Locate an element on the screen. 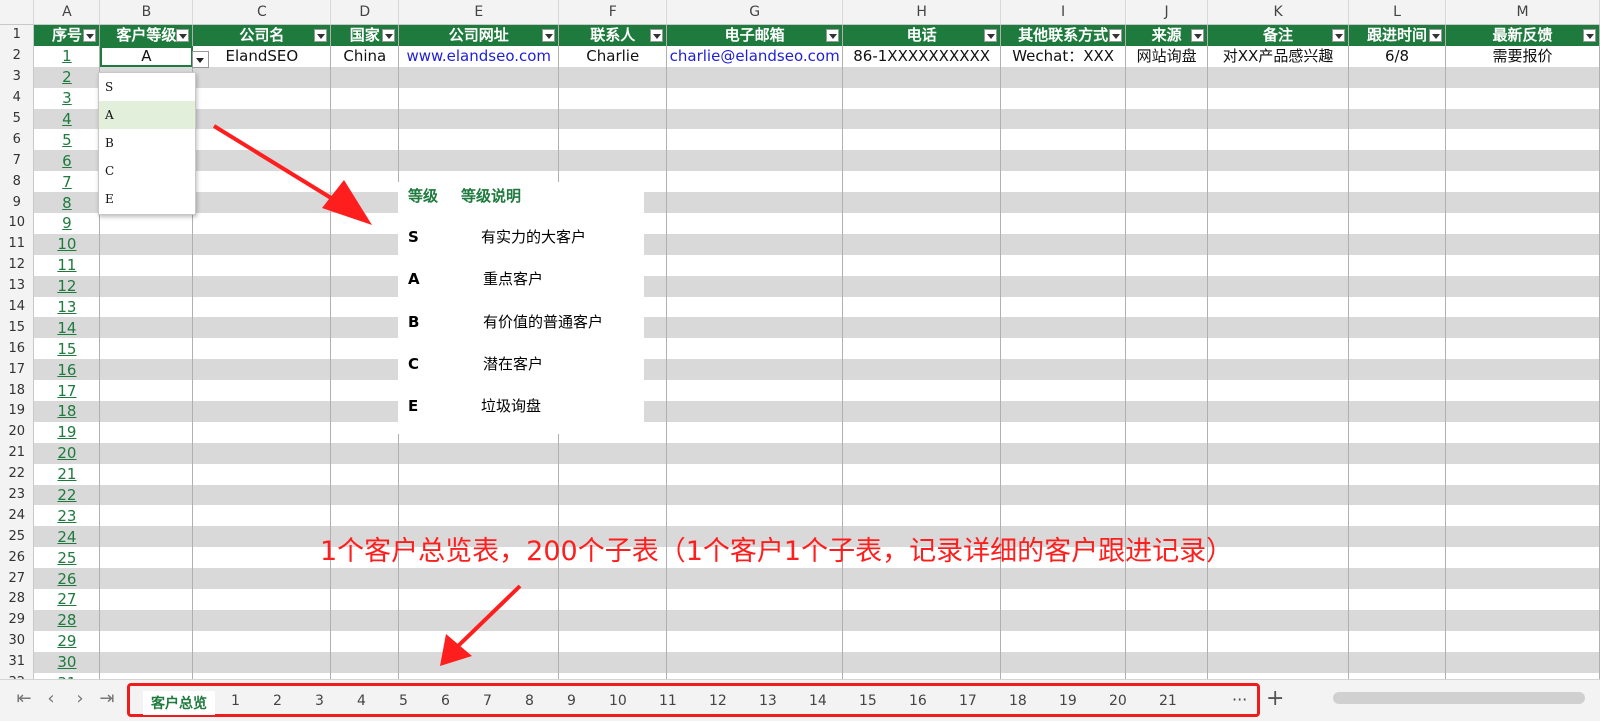 This screenshot has height=721, width=1600. sheet-tab: 19 is located at coordinates (1068, 701).